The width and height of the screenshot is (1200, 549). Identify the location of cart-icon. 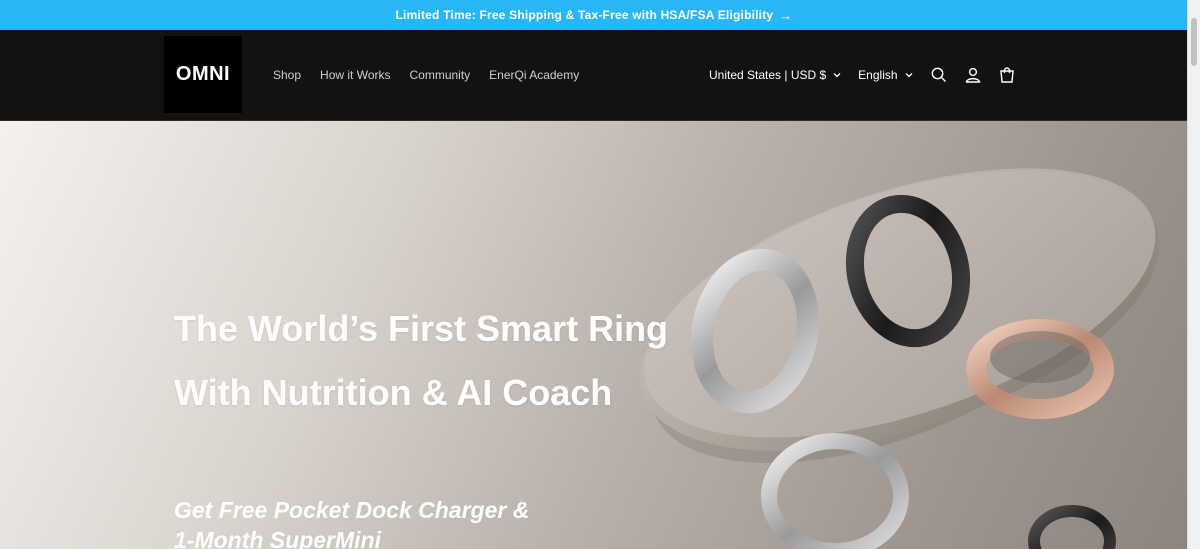
(1007, 75).